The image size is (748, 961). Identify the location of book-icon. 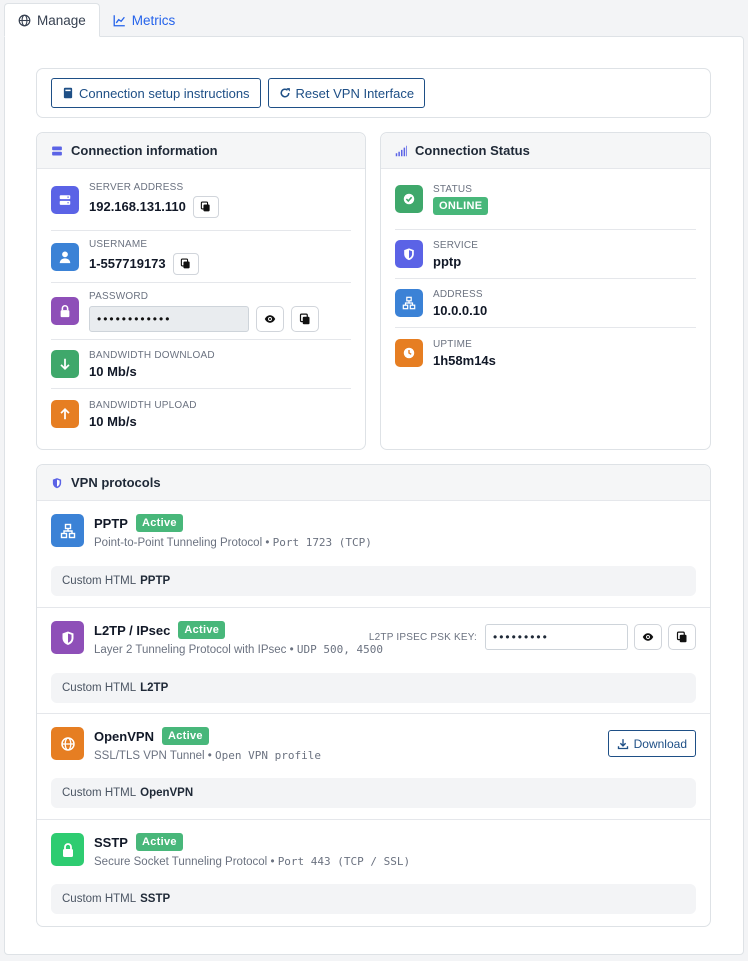
(68, 93).